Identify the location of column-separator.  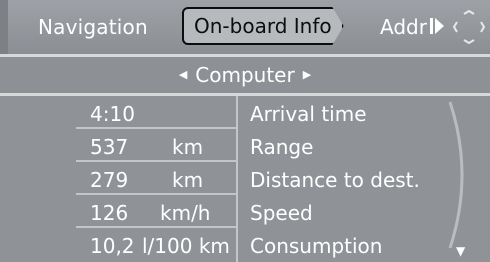
(237, 179).